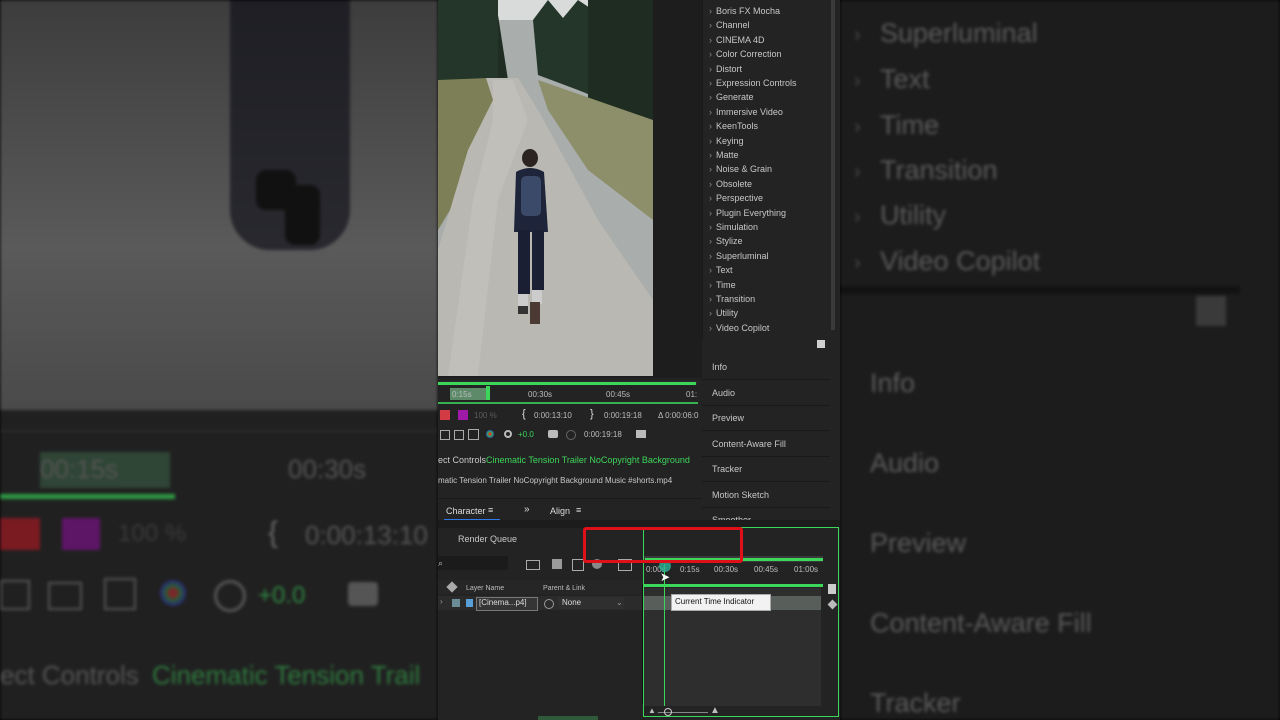  Describe the element at coordinates (540, 603) in the screenshot. I see `layer-row: › [Cinema...p4] None ⌄` at that location.